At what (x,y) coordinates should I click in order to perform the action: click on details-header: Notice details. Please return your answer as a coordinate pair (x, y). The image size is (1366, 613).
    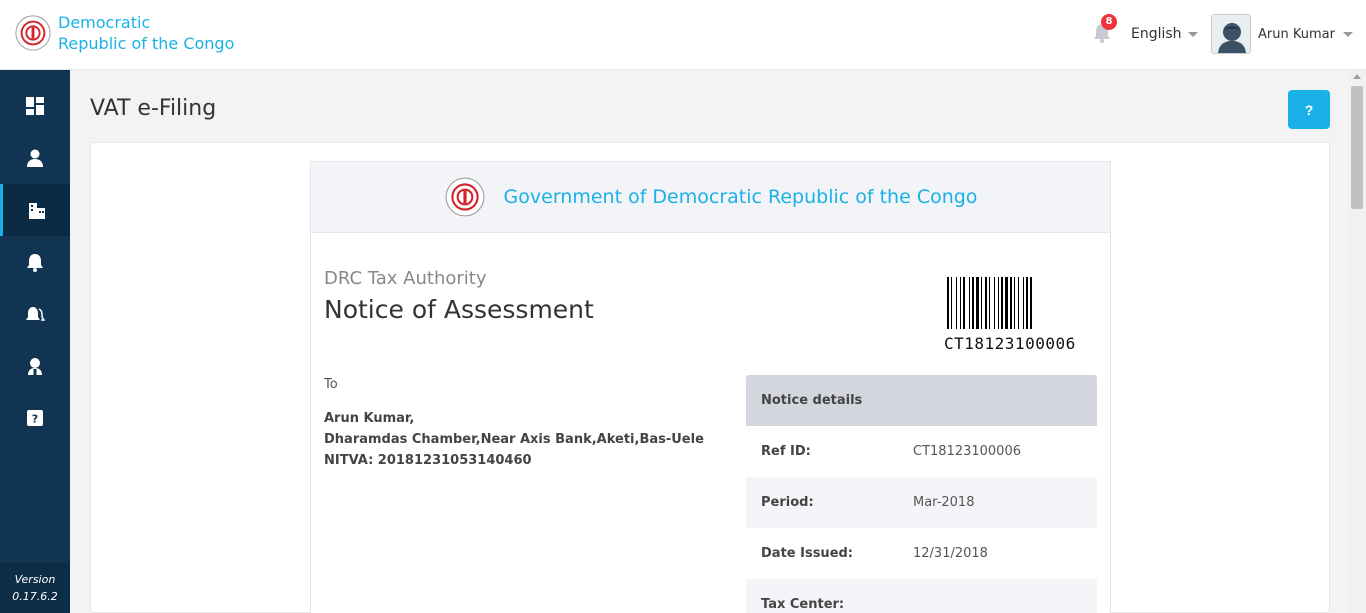
    Looking at the image, I should click on (921, 400).